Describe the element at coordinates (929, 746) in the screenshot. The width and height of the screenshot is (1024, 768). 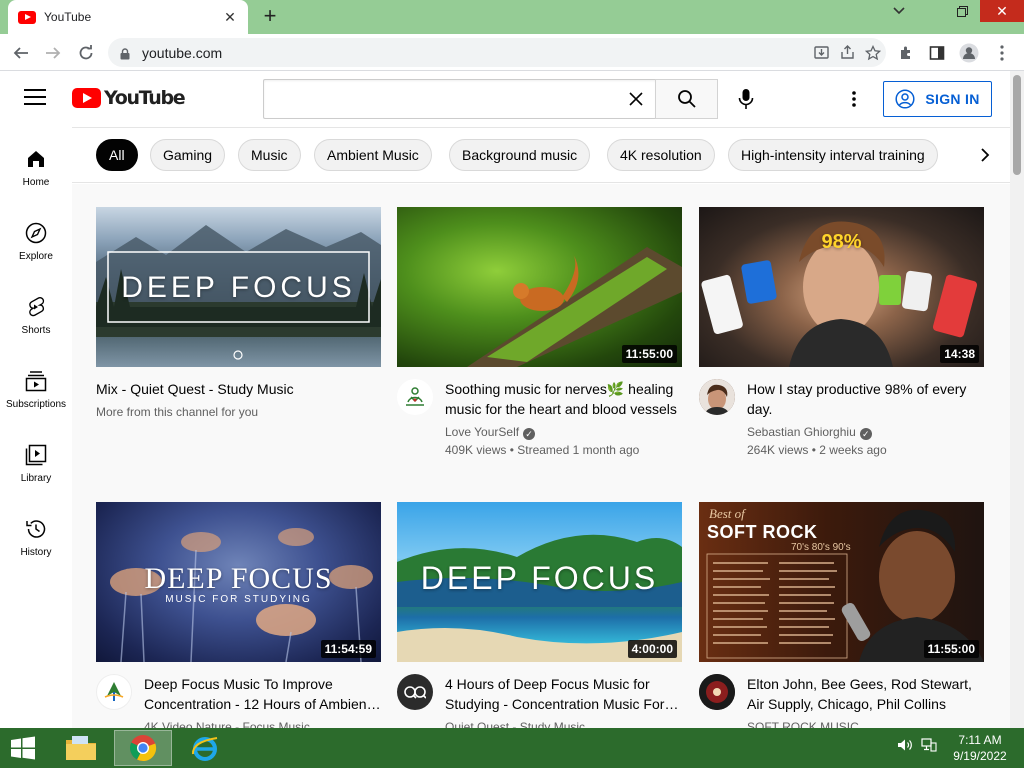
I see `network-icon` at that location.